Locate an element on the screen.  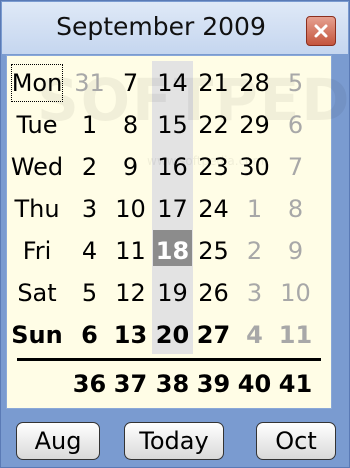
date-cell: 26 is located at coordinates (213, 293).